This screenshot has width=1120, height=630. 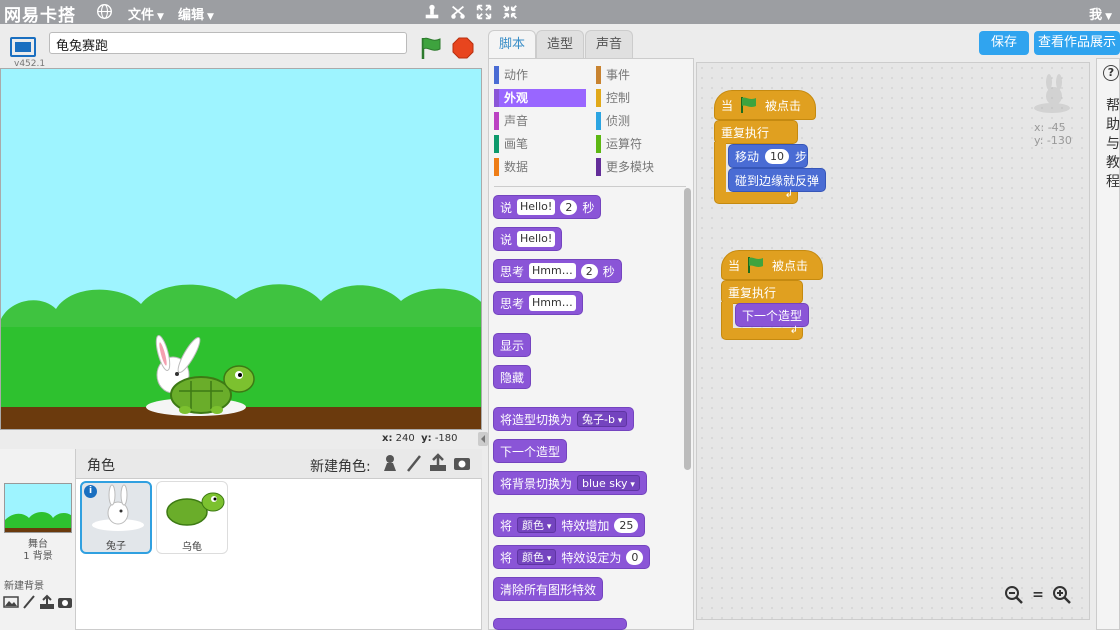 I want to click on block-clear-effects: 清除所有图形特效, so click(x=548, y=589).